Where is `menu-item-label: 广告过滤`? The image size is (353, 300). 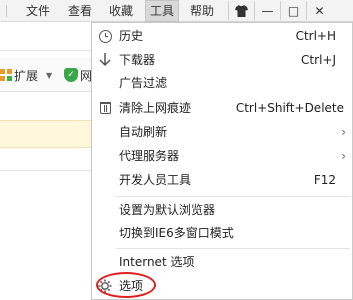 menu-item-label: 广告过滤 is located at coordinates (143, 83).